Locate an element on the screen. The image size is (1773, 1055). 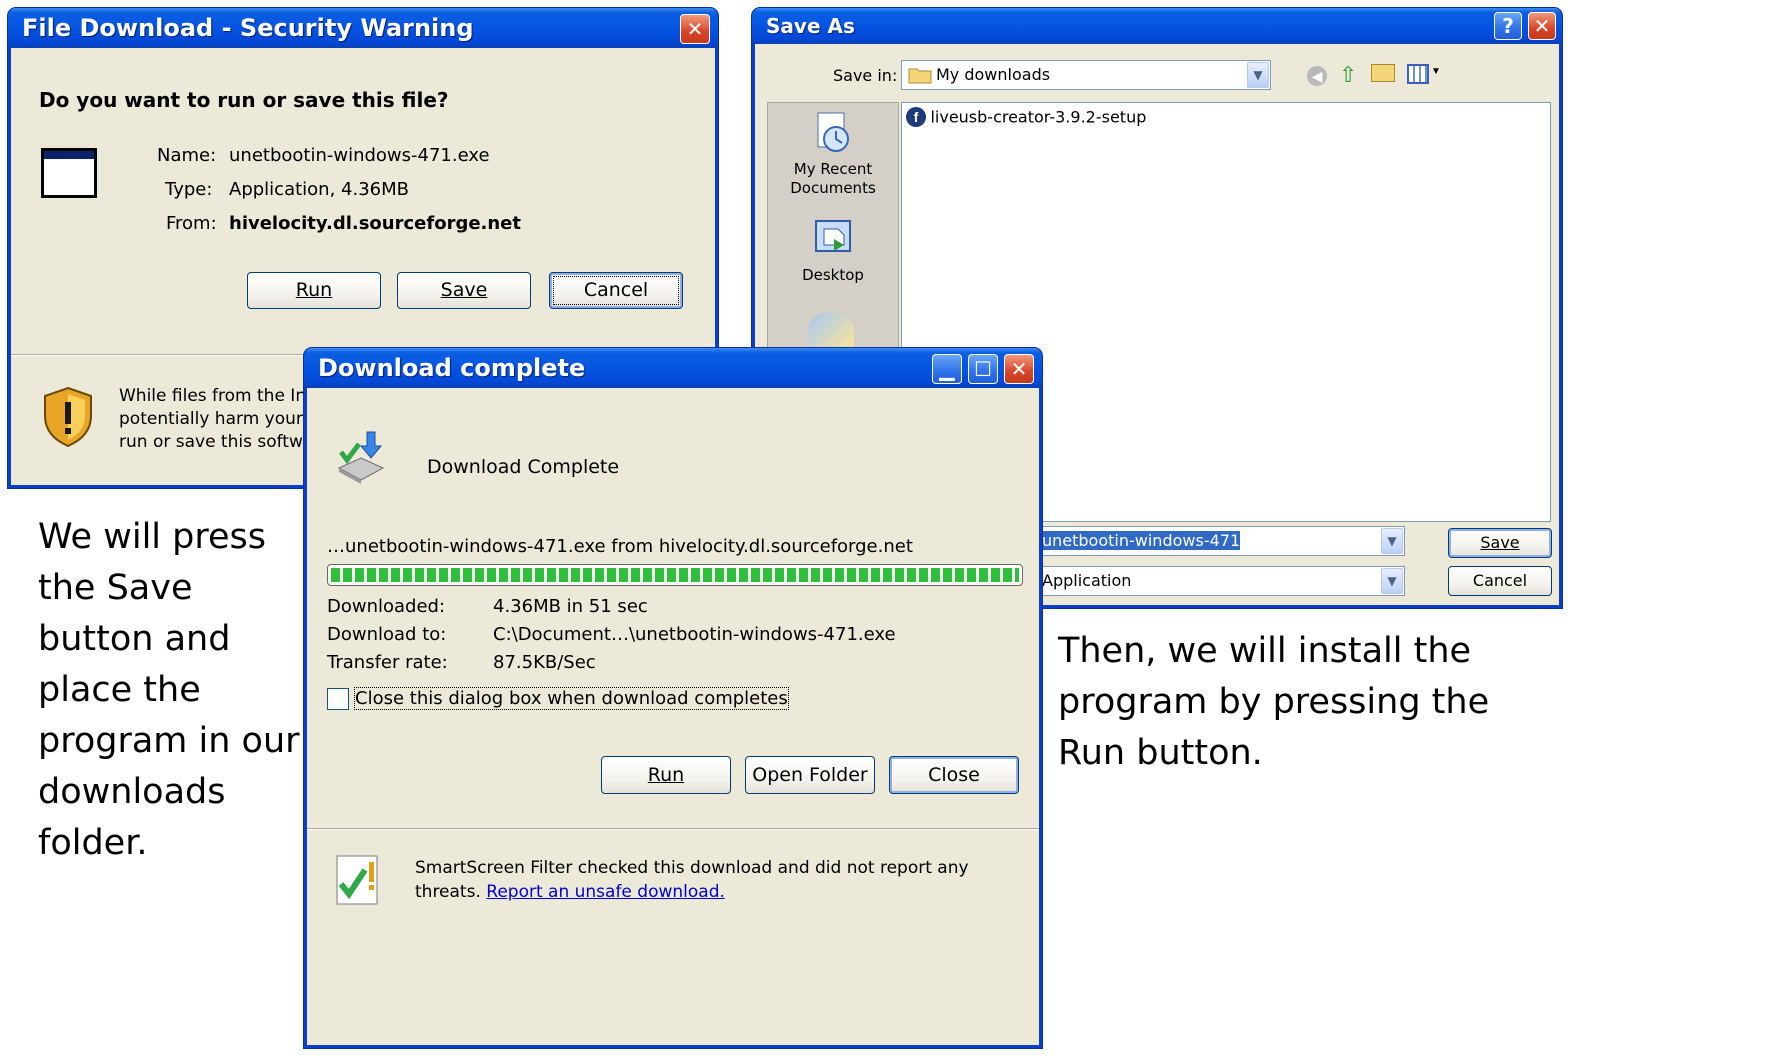
downloaded-value: 4.36MB in 51 sec is located at coordinates (570, 606).